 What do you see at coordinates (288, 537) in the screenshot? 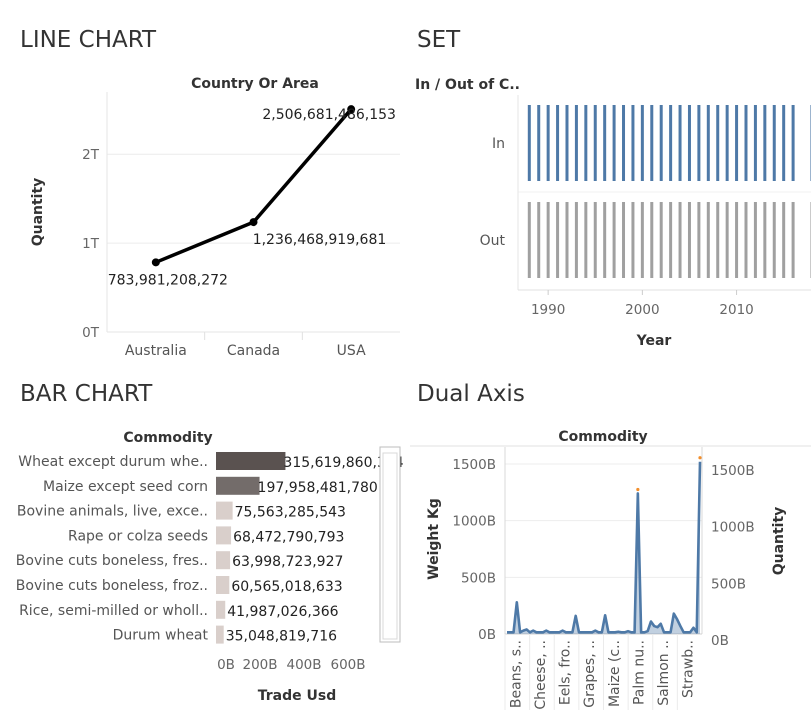
I see `bar-data-label: 68,472,790,793` at bounding box center [288, 537].